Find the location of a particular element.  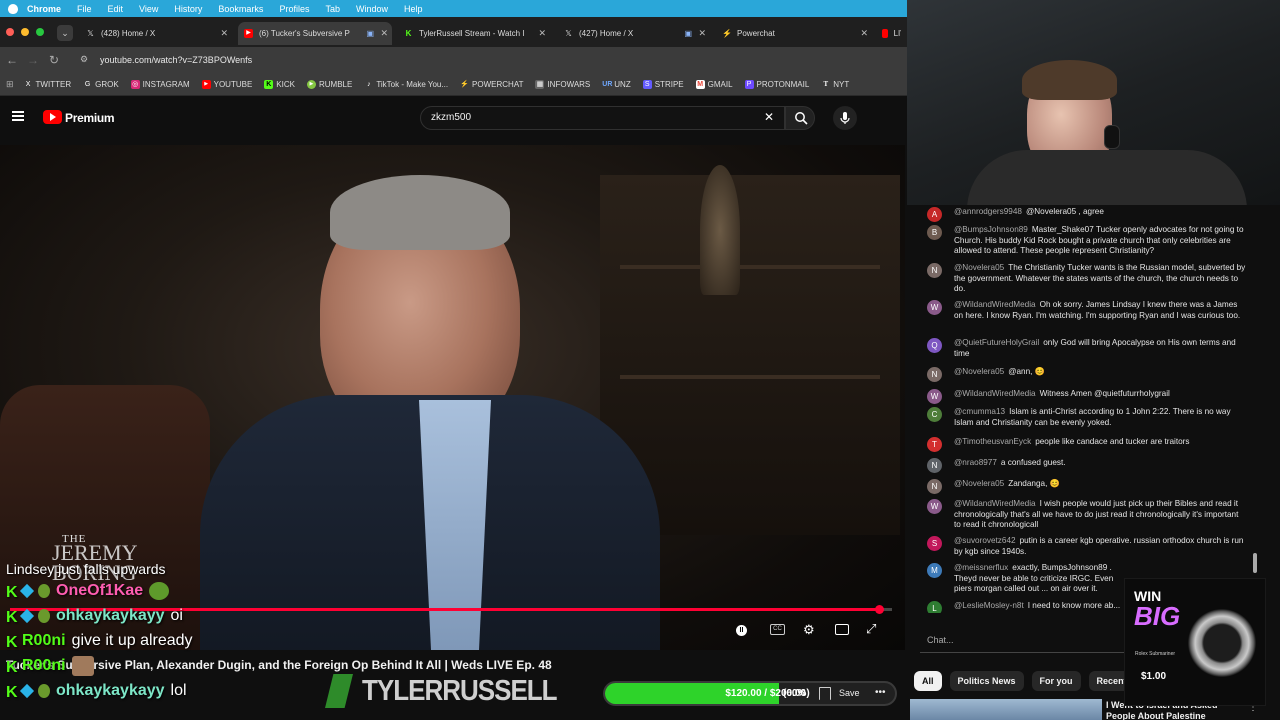

captions-icon: CC is located at coordinates (777, 629).